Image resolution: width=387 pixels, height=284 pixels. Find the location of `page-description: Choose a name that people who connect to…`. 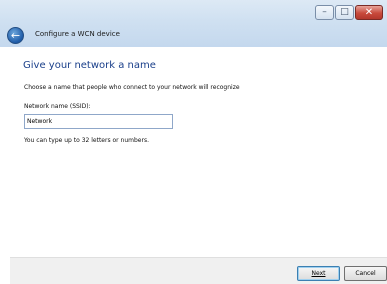

page-description: Choose a name that people who connect to… is located at coordinates (132, 87).